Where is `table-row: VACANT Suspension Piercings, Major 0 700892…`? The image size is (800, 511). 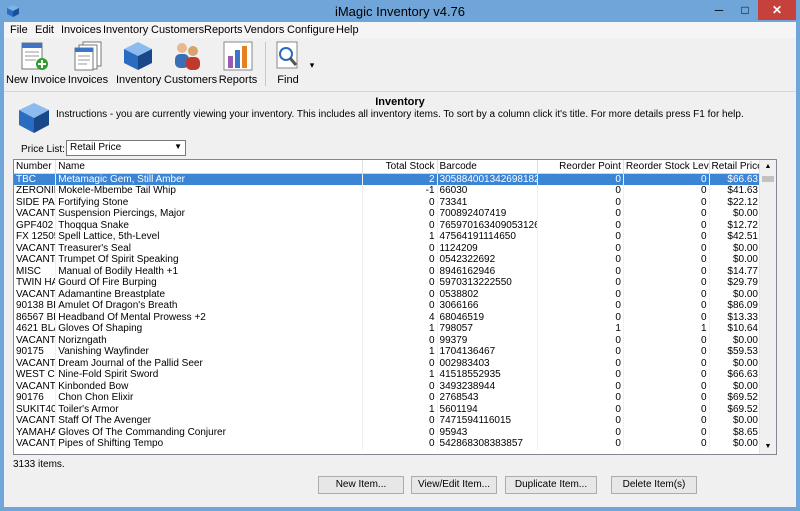
table-row: VACANT Suspension Piercings, Major 0 700892… is located at coordinates (388, 214).